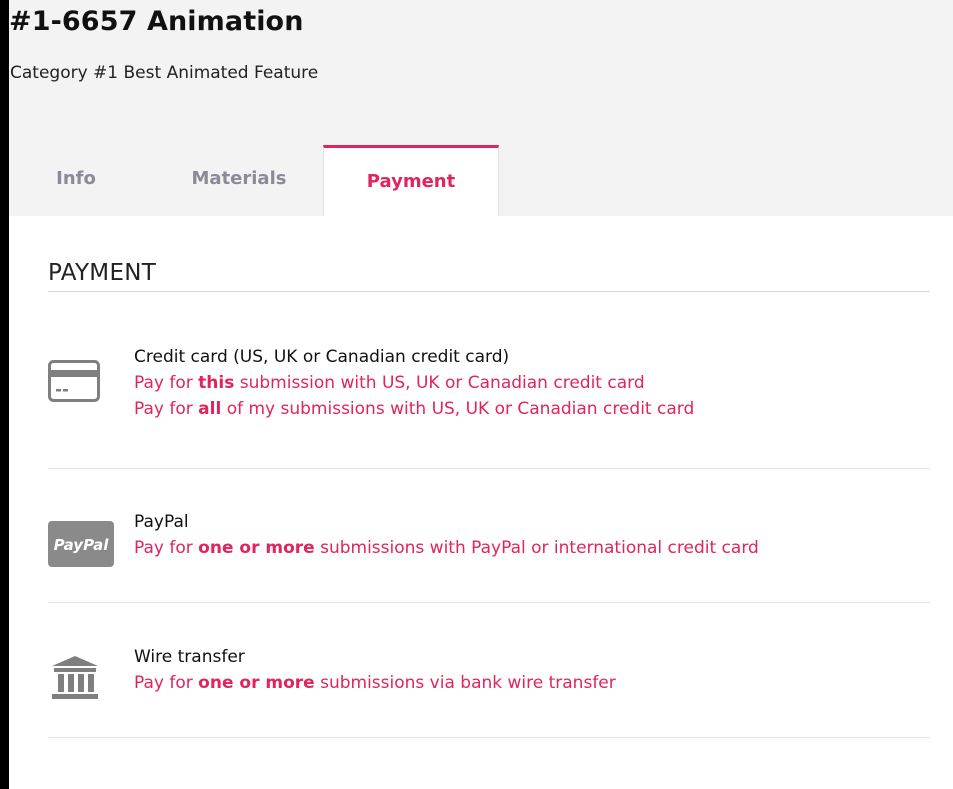  I want to click on paypal-icon-text: PayPal, so click(82, 545).